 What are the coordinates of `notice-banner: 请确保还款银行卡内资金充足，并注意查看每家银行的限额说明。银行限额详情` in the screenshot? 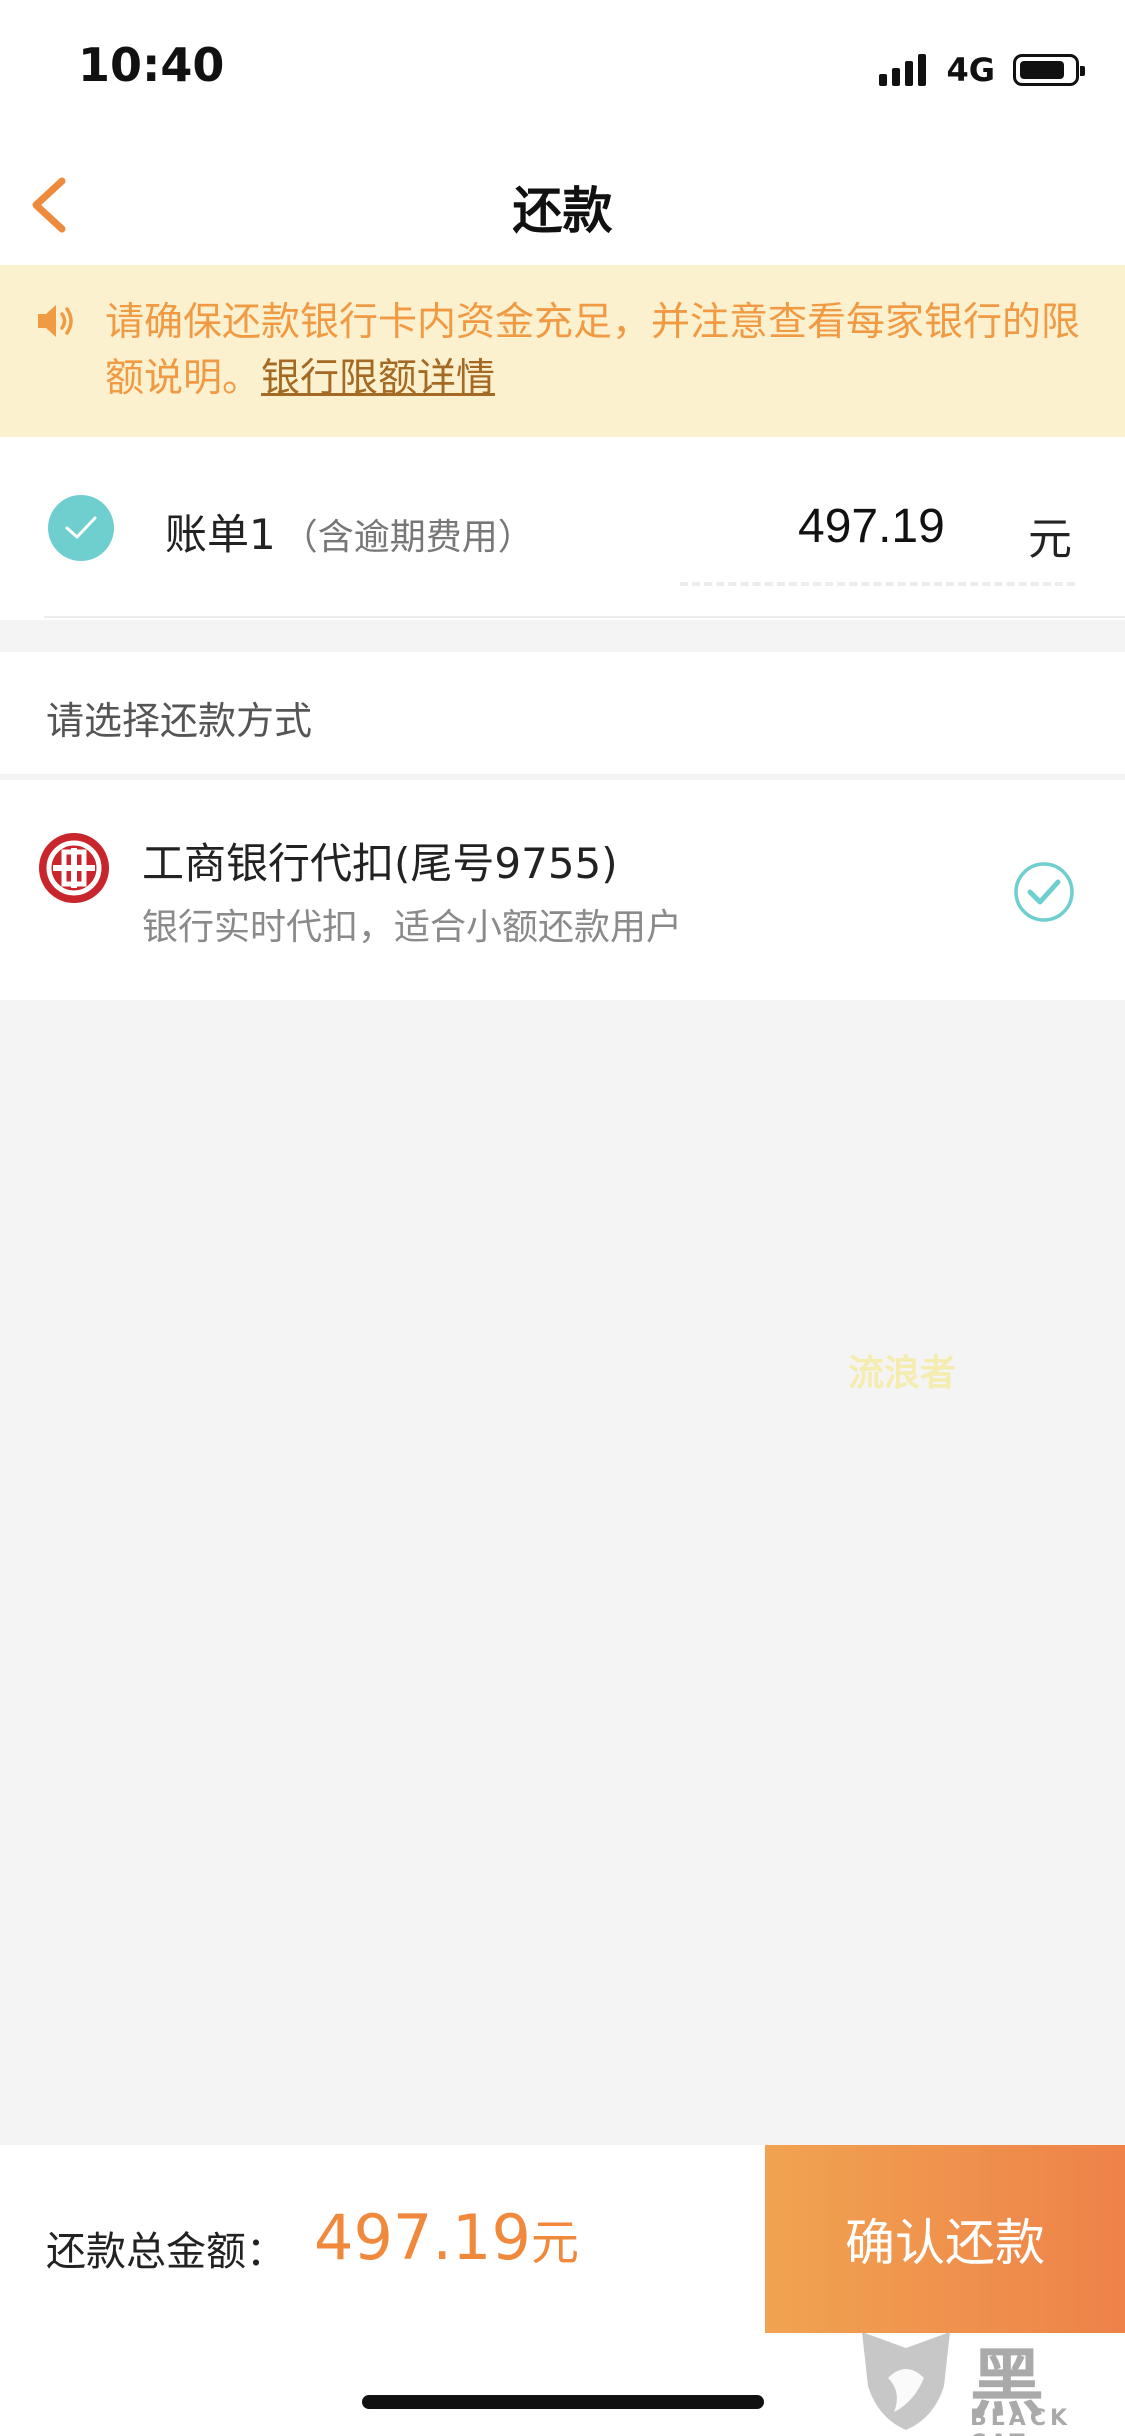 It's located at (562, 351).